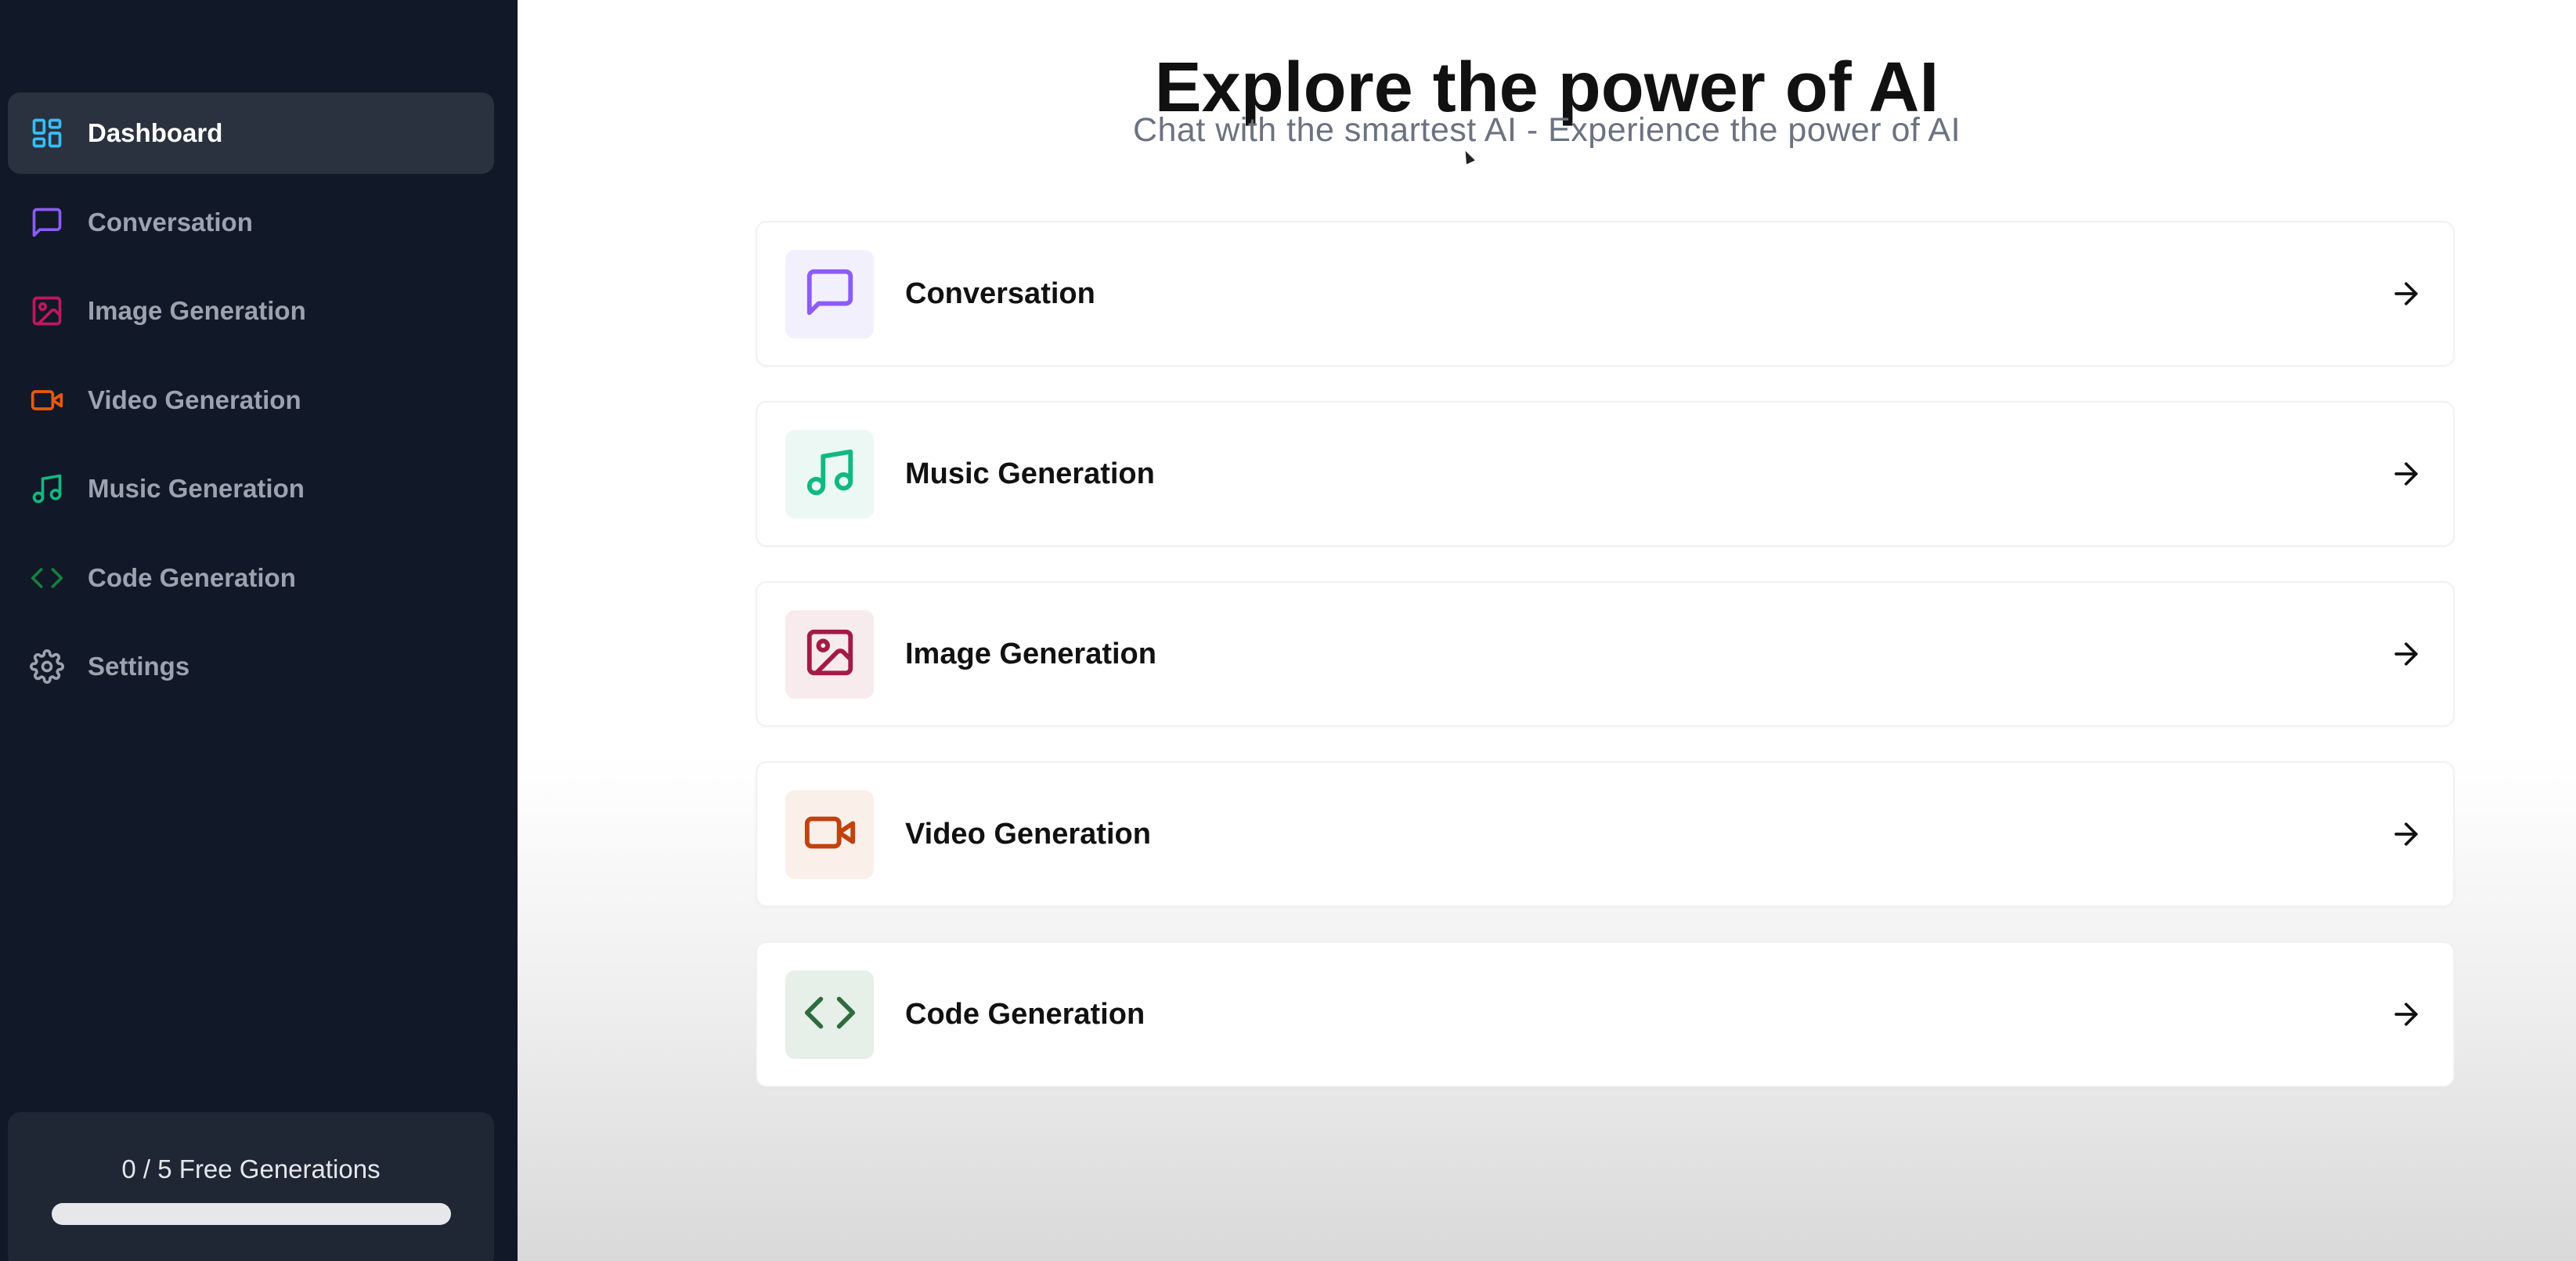  I want to click on tool-card-conversation: Conversation, so click(1606, 294).